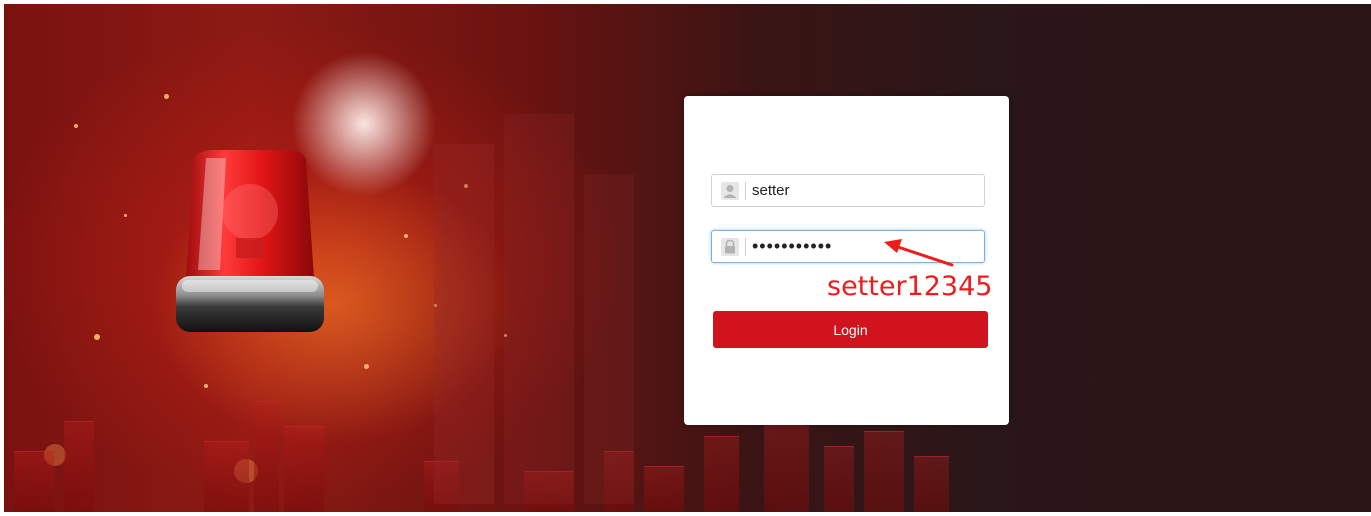 The width and height of the screenshot is (1371, 516). Describe the element at coordinates (862, 190) in the screenshot. I see `username-input` at that location.